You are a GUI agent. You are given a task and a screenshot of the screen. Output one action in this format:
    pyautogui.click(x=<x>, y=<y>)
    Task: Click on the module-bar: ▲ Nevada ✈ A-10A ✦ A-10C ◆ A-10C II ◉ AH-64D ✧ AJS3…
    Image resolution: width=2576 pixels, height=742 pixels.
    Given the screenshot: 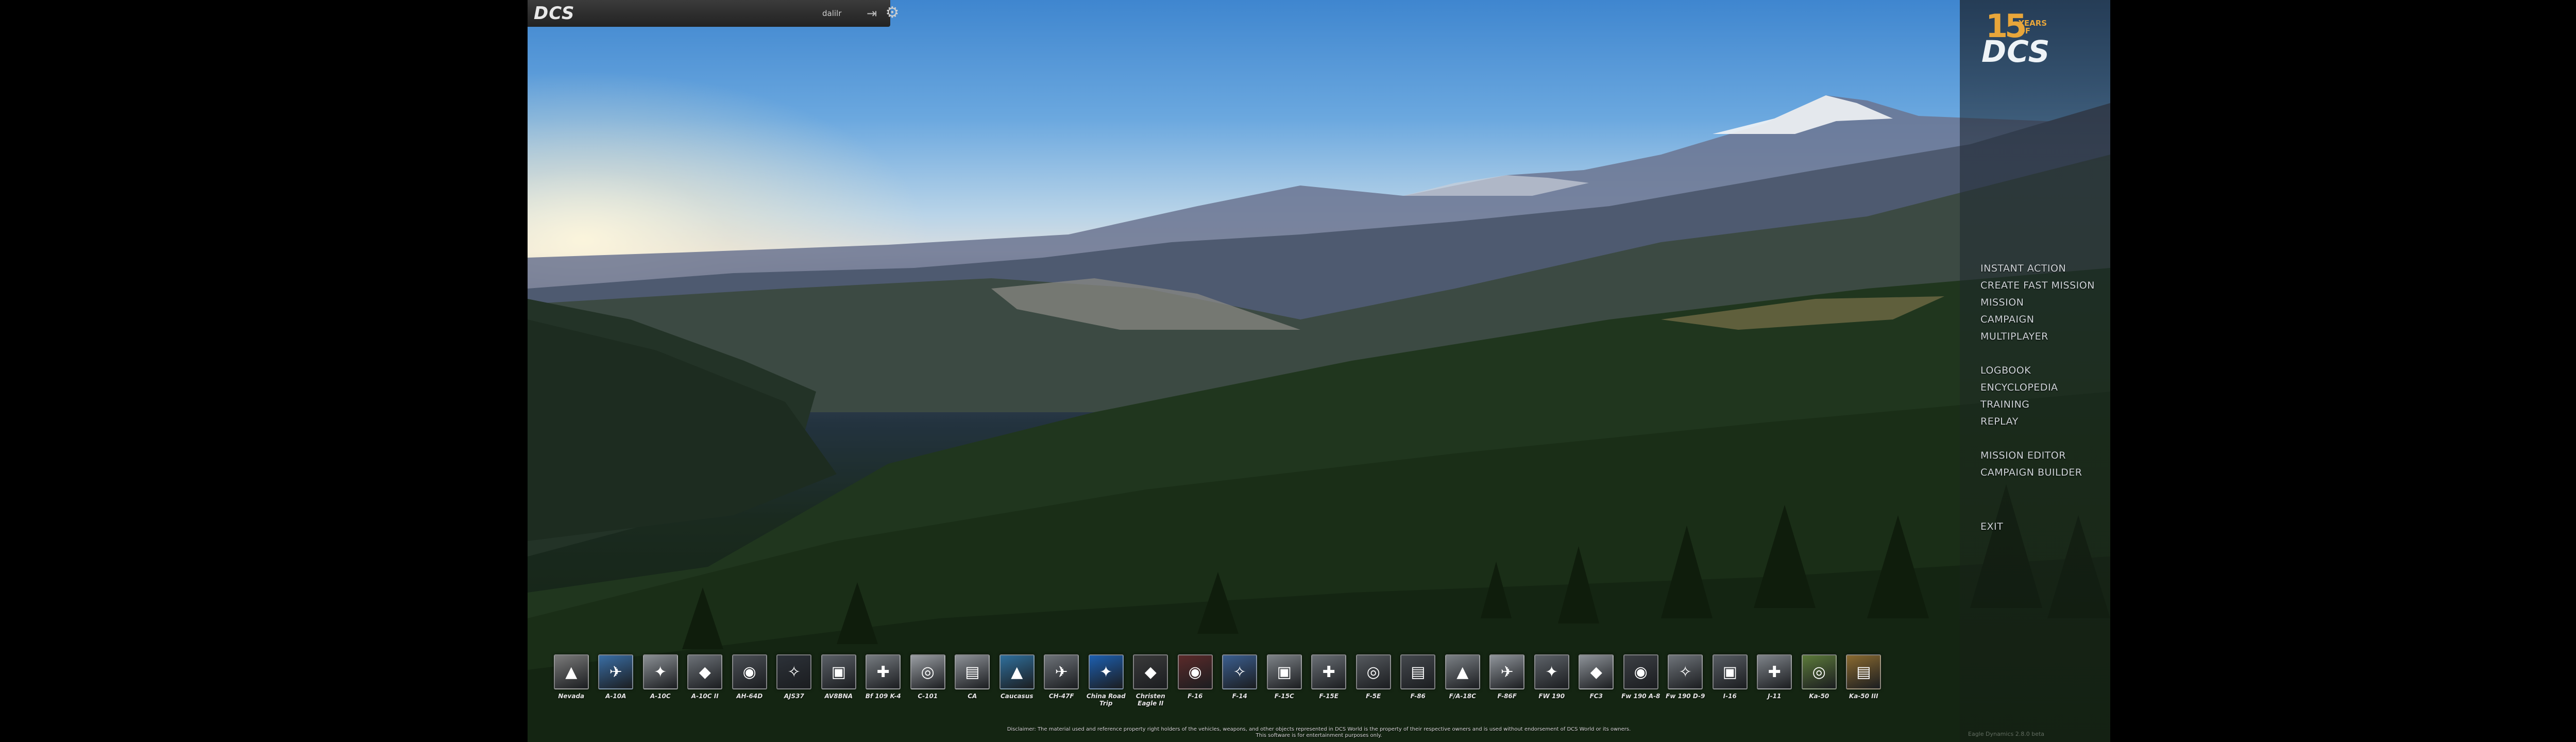 What is the action you would take?
    pyautogui.click(x=1217, y=685)
    